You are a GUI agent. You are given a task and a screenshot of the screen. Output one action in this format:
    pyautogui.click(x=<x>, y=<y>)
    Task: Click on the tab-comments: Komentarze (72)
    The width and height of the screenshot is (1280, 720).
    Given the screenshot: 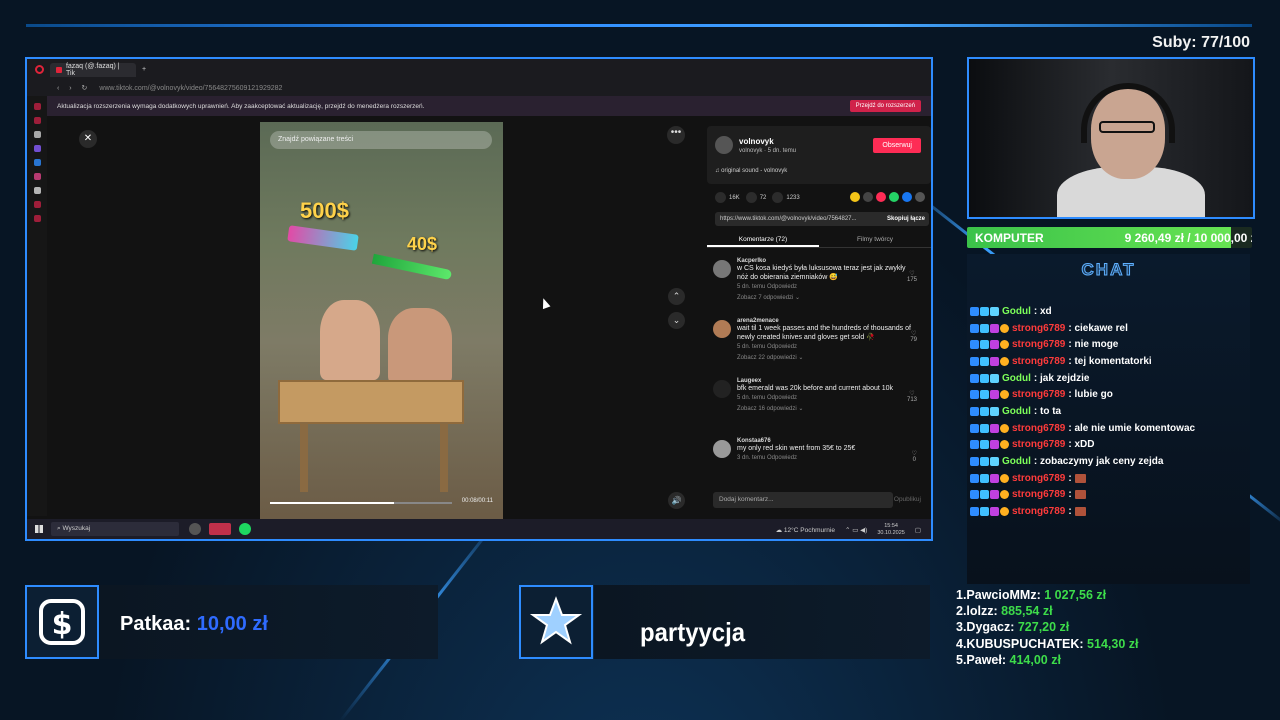 What is the action you would take?
    pyautogui.click(x=763, y=239)
    